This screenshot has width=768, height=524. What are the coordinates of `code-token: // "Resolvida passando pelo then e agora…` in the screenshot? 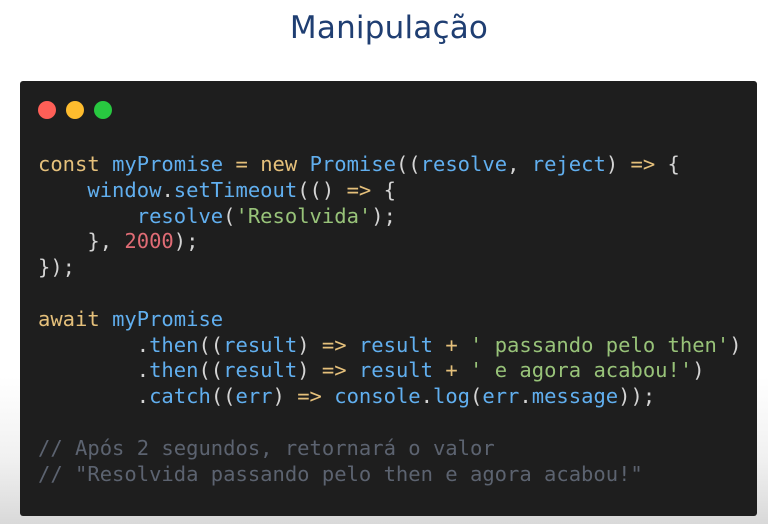 It's located at (340, 473).